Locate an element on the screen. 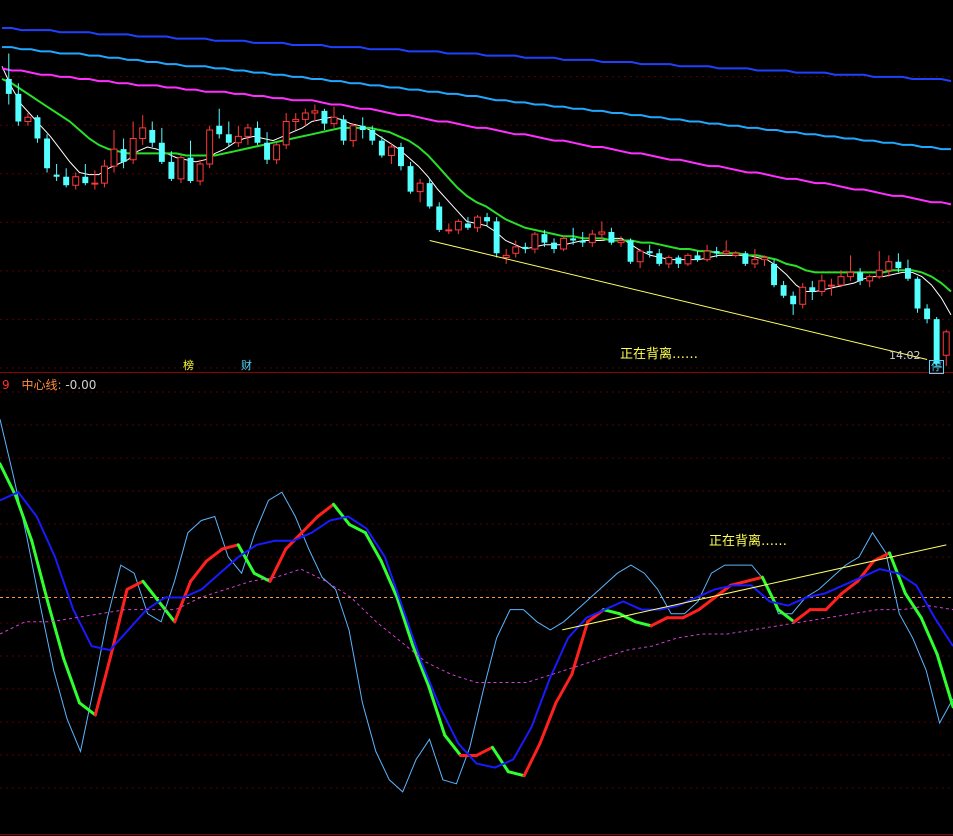  finance-badge: 财 is located at coordinates (246, 366).